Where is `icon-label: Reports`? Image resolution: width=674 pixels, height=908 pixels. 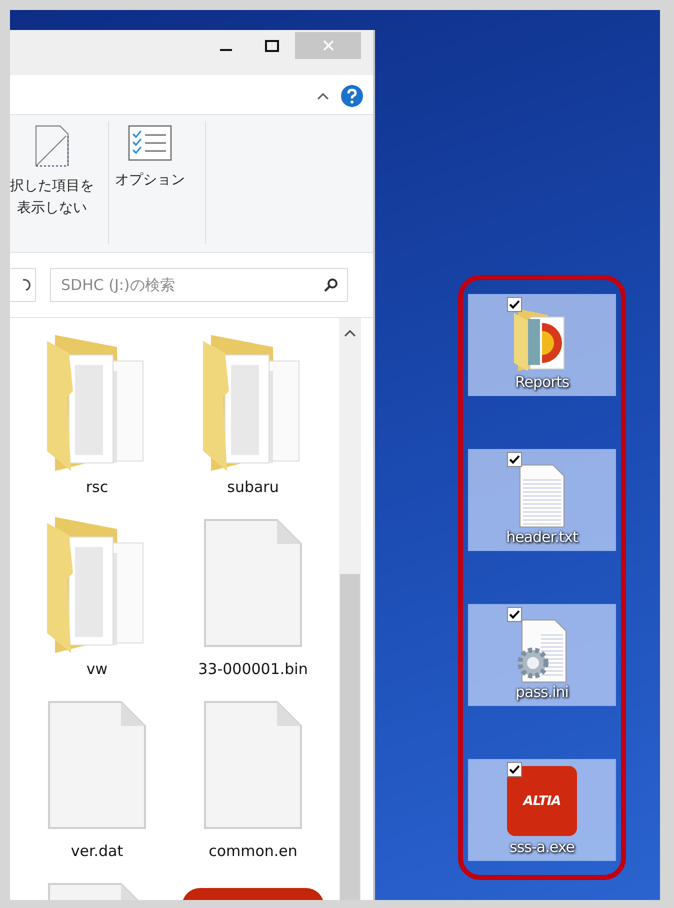
icon-label: Reports is located at coordinates (542, 382).